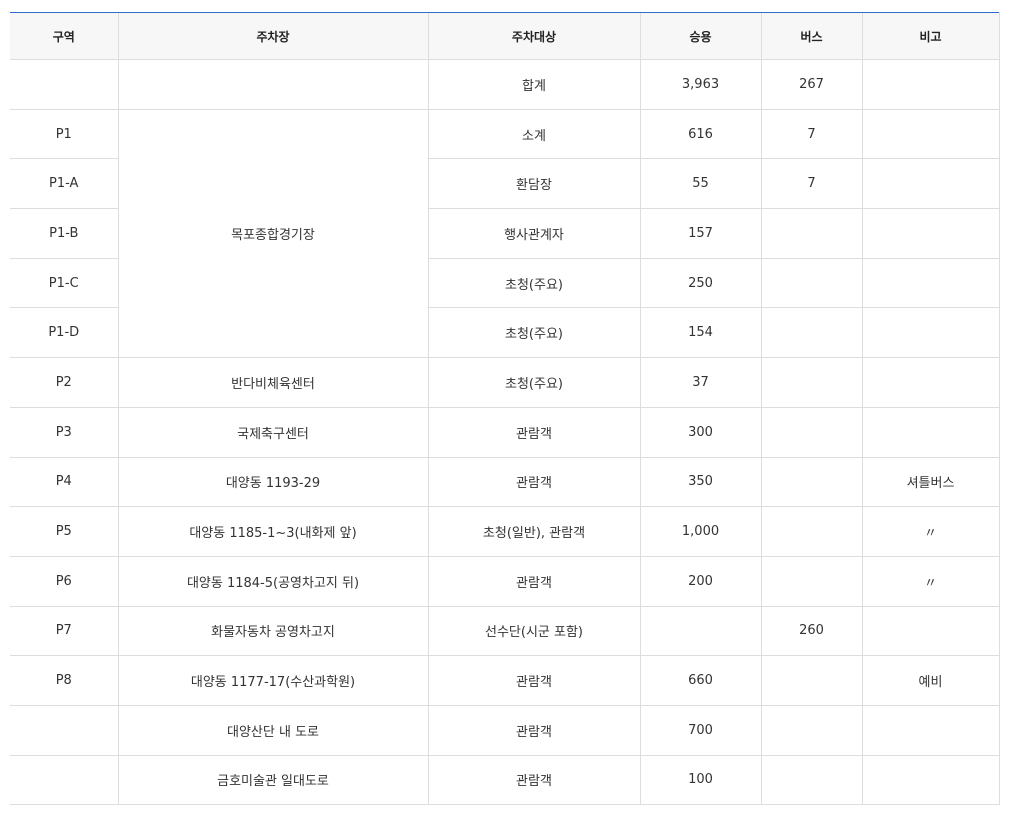  What do you see at coordinates (533, 134) in the screenshot?
I see `target-cell: 소계` at bounding box center [533, 134].